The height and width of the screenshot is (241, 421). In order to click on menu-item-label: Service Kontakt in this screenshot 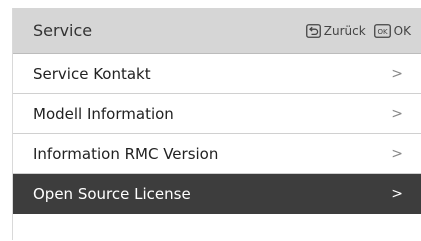, I will do `click(92, 73)`.